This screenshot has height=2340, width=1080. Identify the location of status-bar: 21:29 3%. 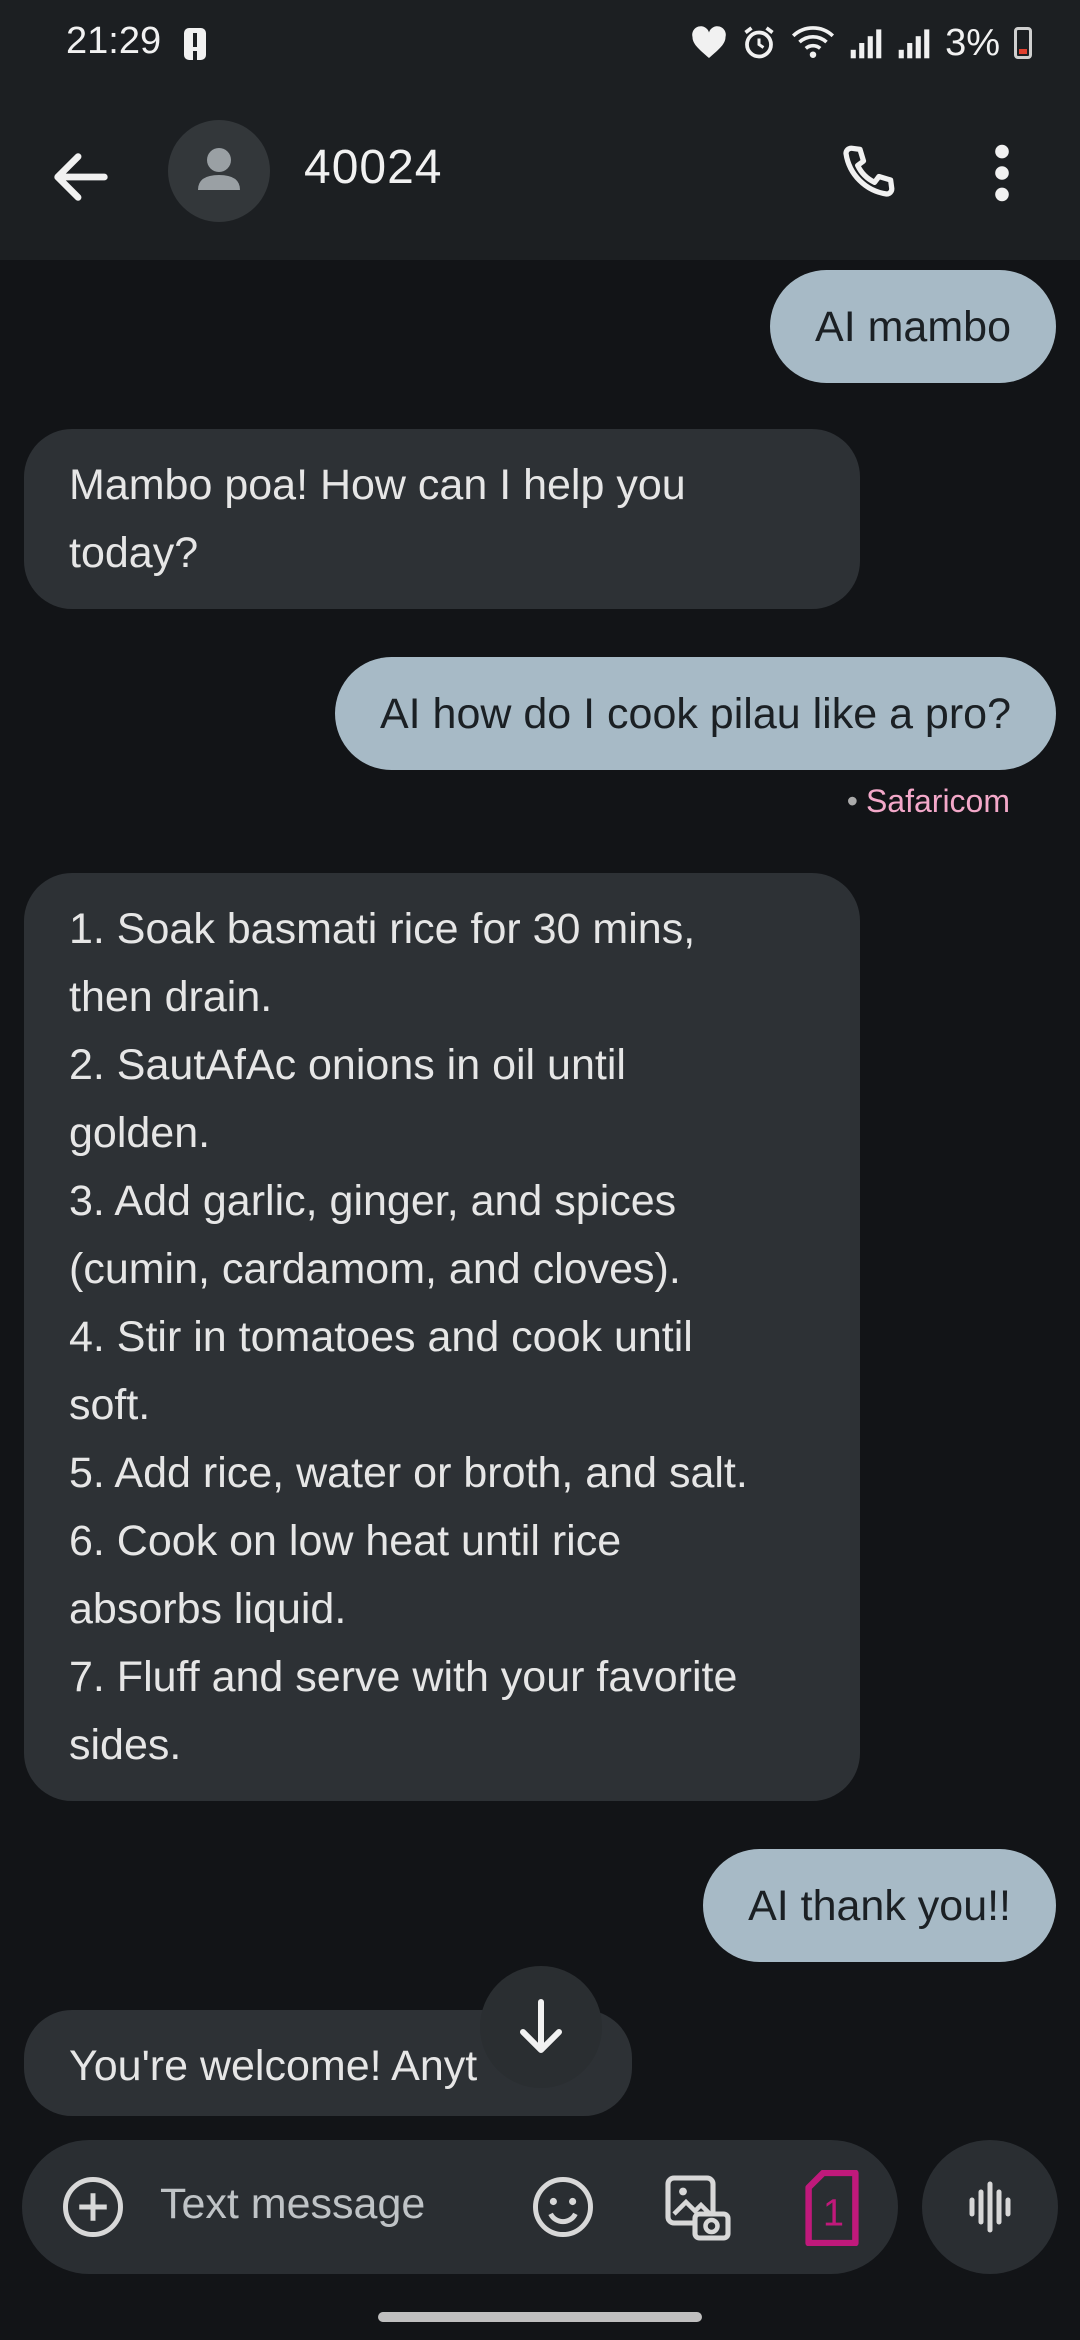
(540, 45).